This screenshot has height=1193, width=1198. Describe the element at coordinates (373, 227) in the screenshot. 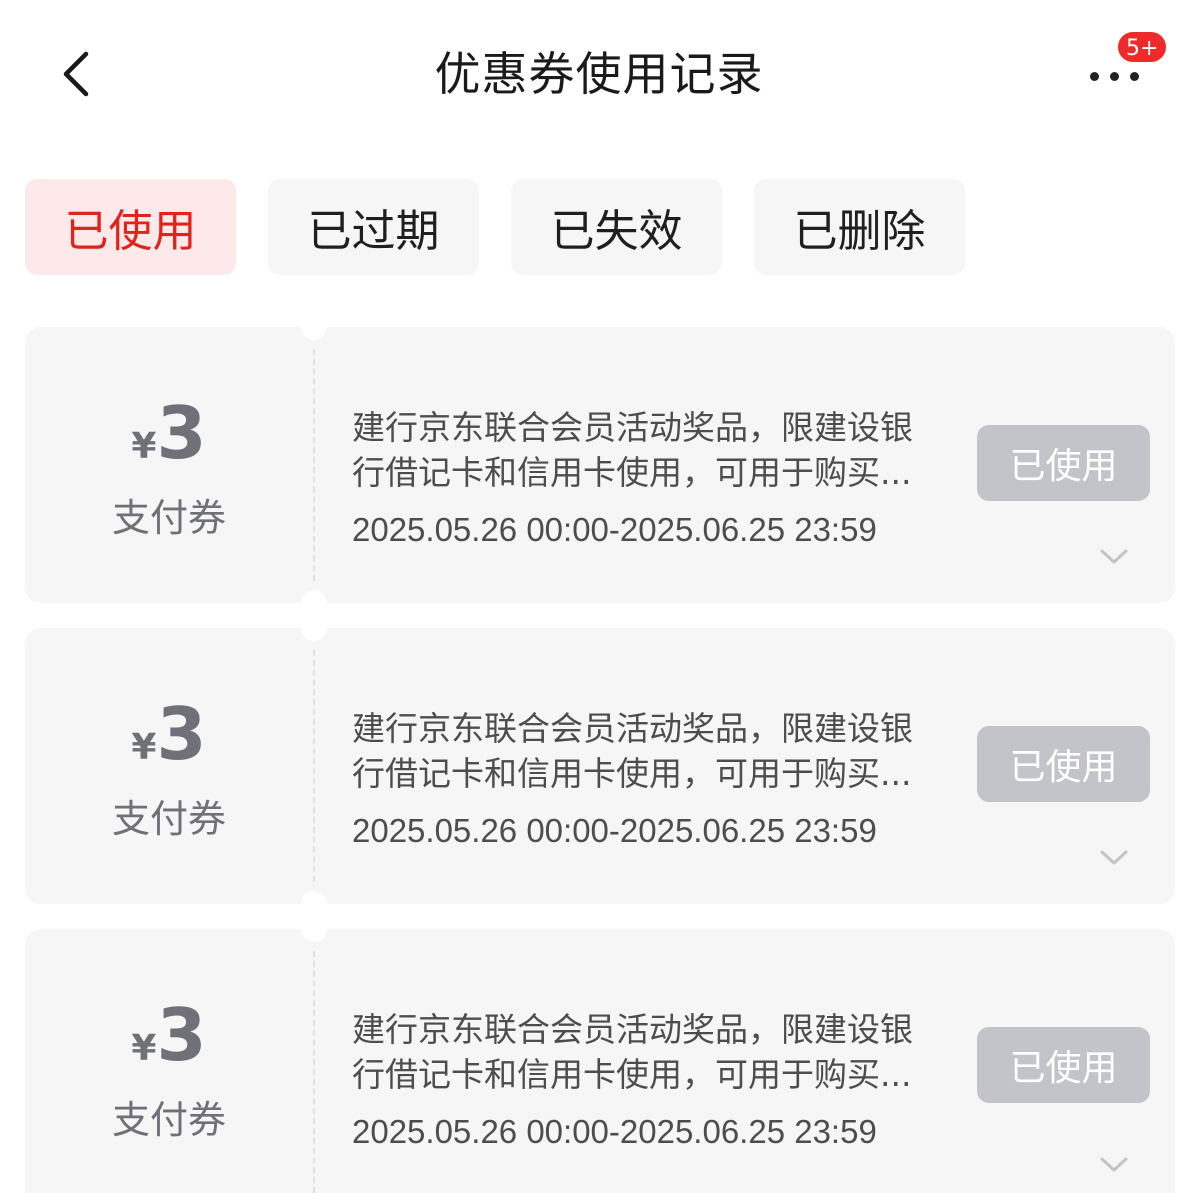

I see `tab-expired: 已过期` at that location.